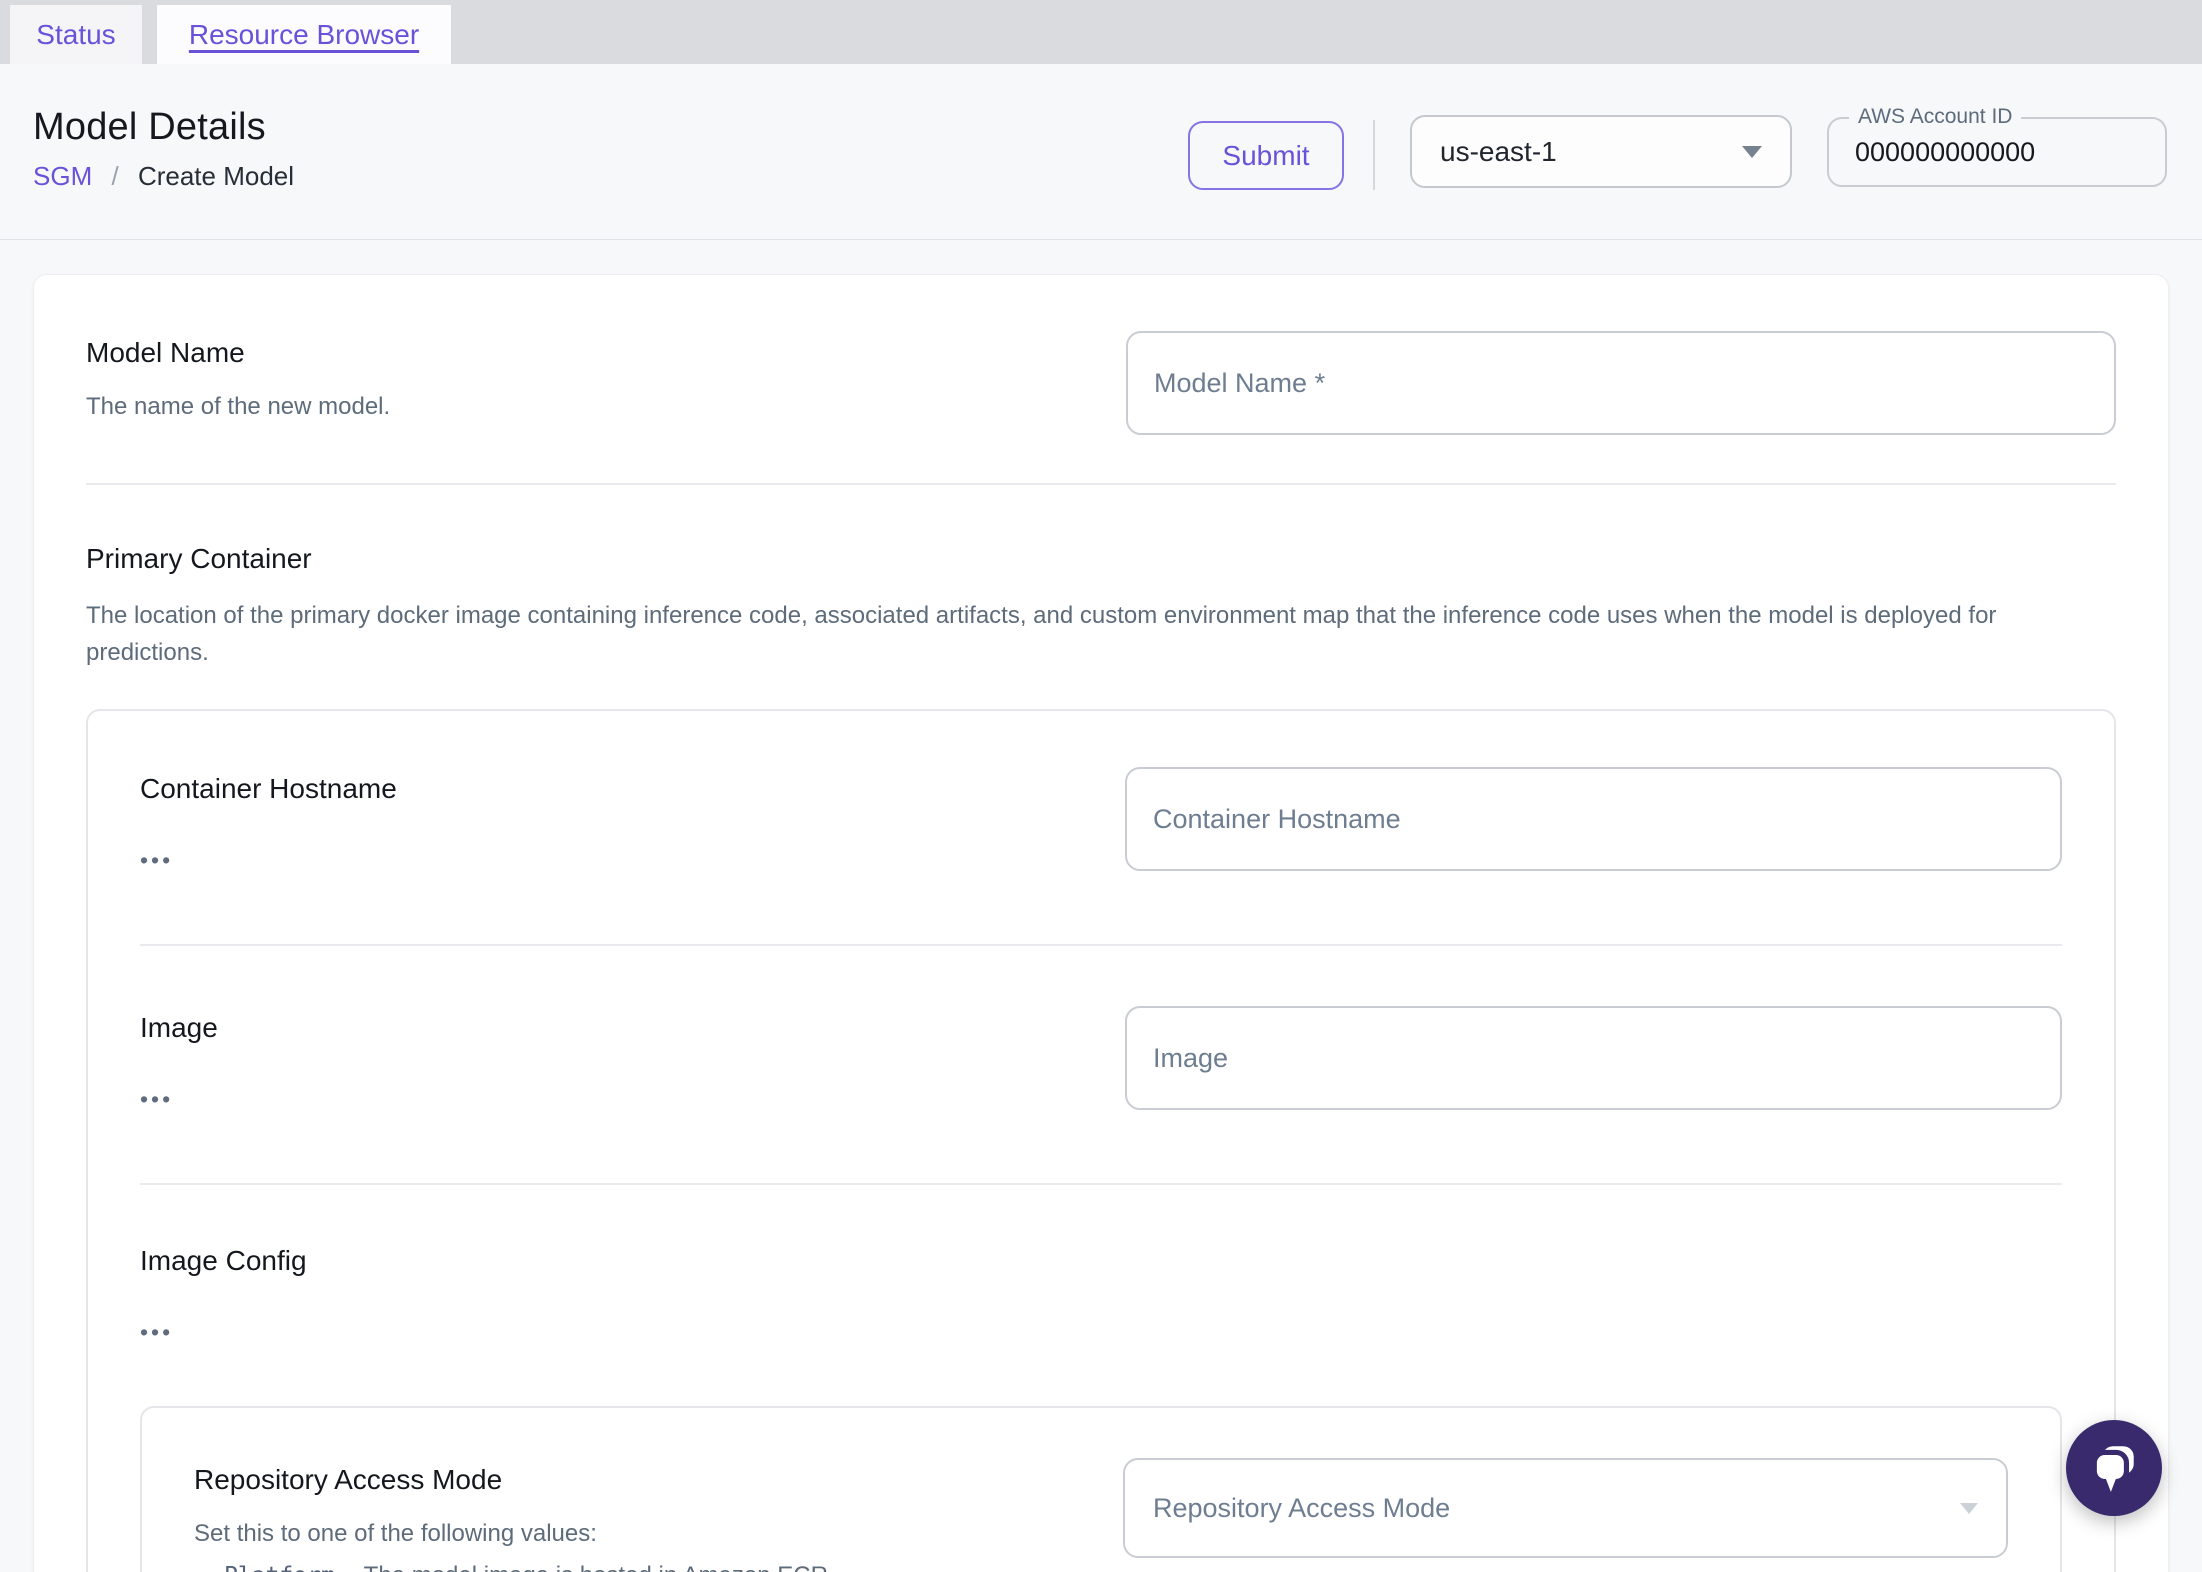  Describe the element at coordinates (179, 1028) in the screenshot. I see `image-heading: Image` at that location.